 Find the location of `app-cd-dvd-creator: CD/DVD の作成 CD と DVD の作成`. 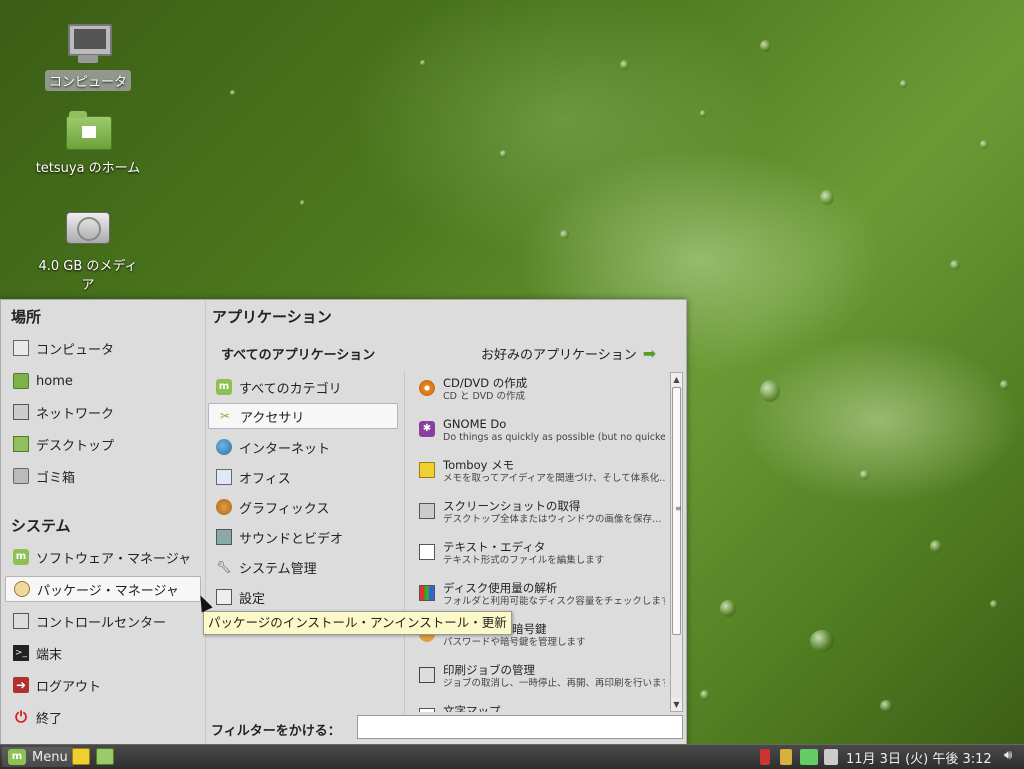

app-cd-dvd-creator: CD/DVD の作成 CD と DVD の作成 is located at coordinates (544, 395).